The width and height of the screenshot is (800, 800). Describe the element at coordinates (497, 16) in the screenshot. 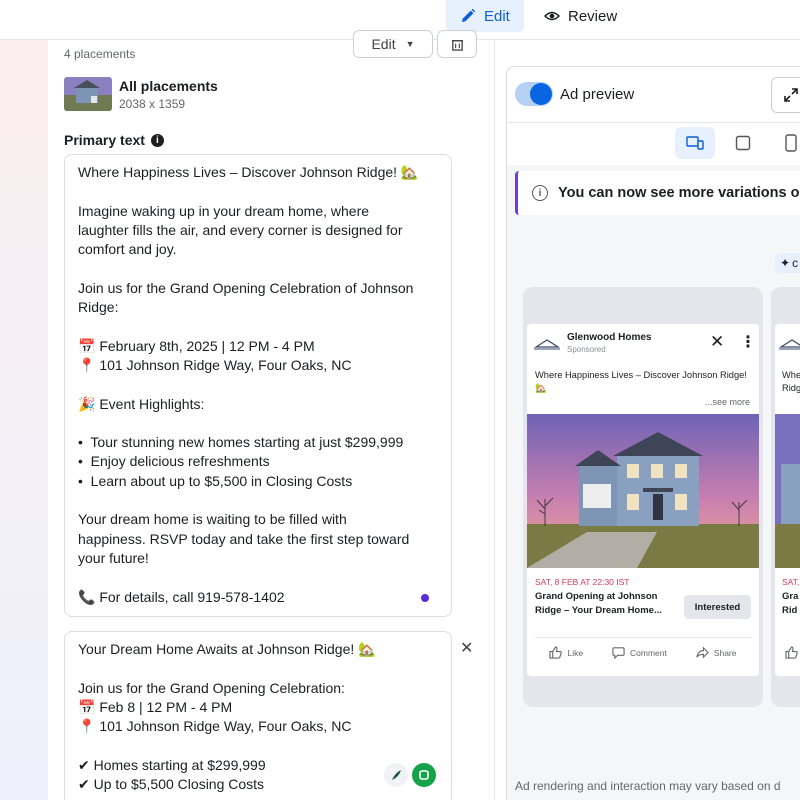

I see `tab-edit-label: Edit` at that location.